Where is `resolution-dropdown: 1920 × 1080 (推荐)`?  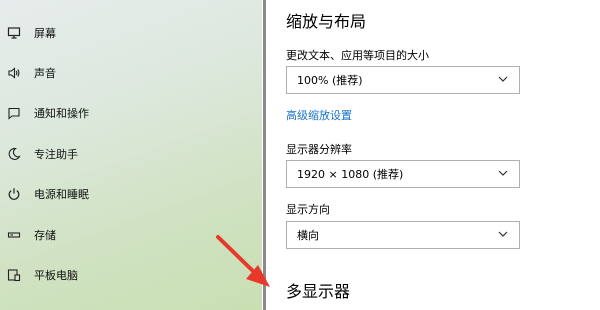 resolution-dropdown: 1920 × 1080 (推荐) is located at coordinates (403, 174).